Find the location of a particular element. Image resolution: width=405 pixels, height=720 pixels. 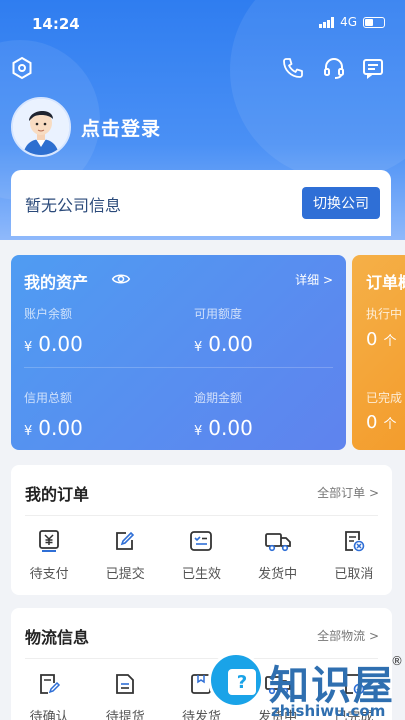

overdue-cell: 逾期金额 ¥0.00 is located at coordinates (223, 415).